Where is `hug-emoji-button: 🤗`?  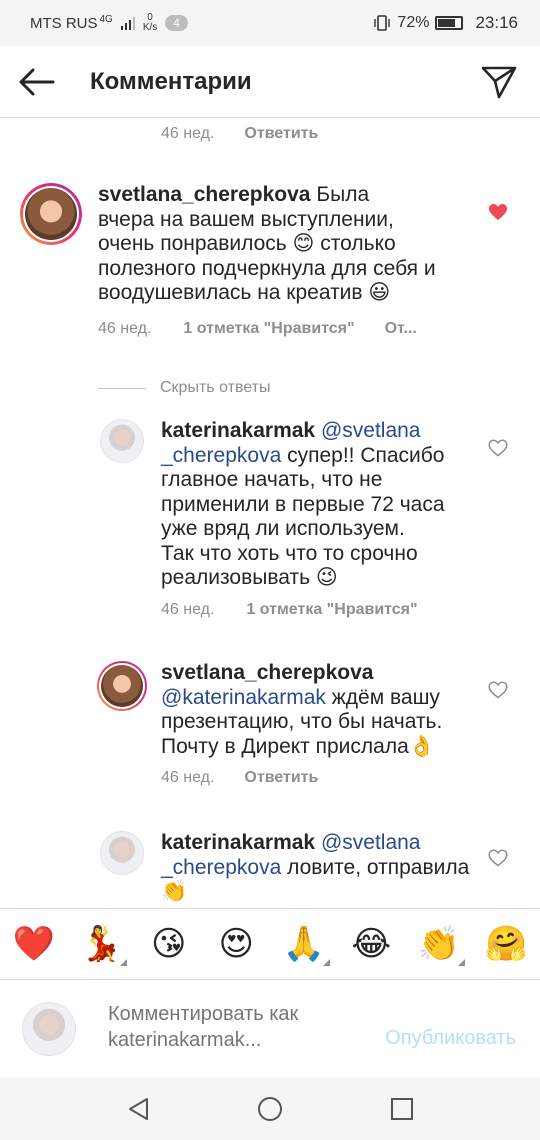 hug-emoji-button: 🤗 is located at coordinates (506, 944).